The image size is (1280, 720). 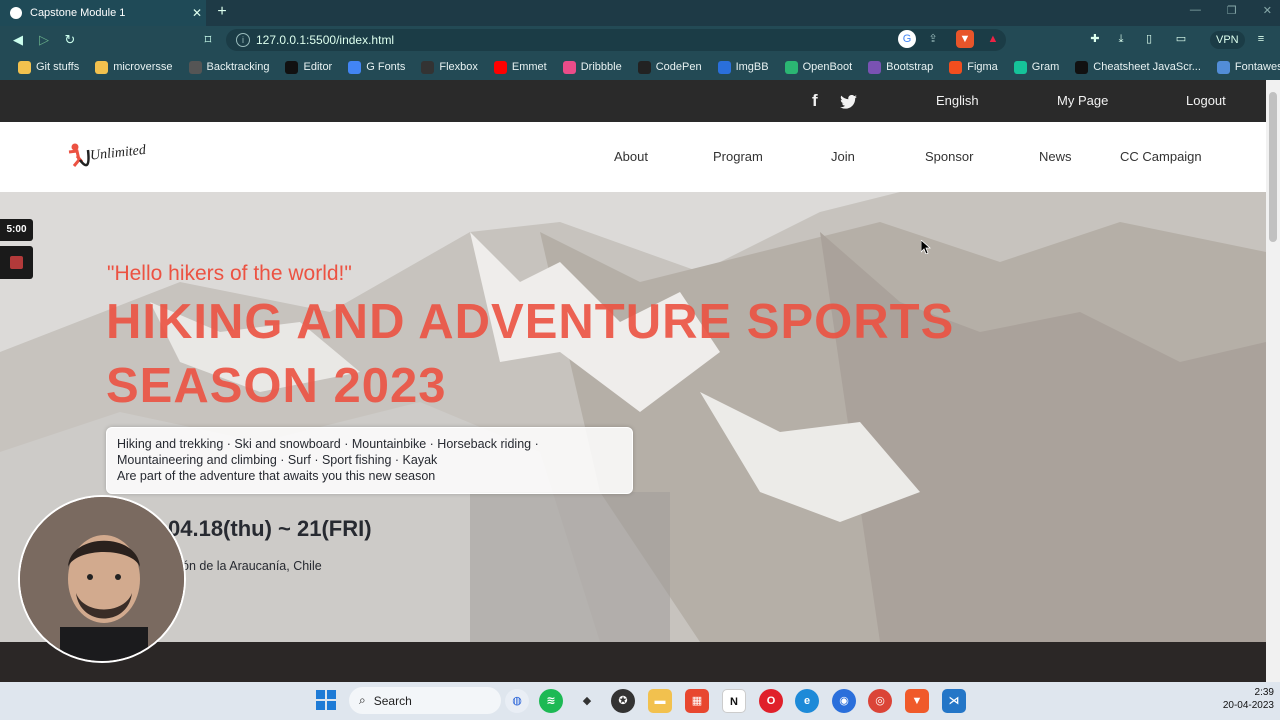 What do you see at coordinates (1055, 157) in the screenshot?
I see `nav-news: News` at bounding box center [1055, 157].